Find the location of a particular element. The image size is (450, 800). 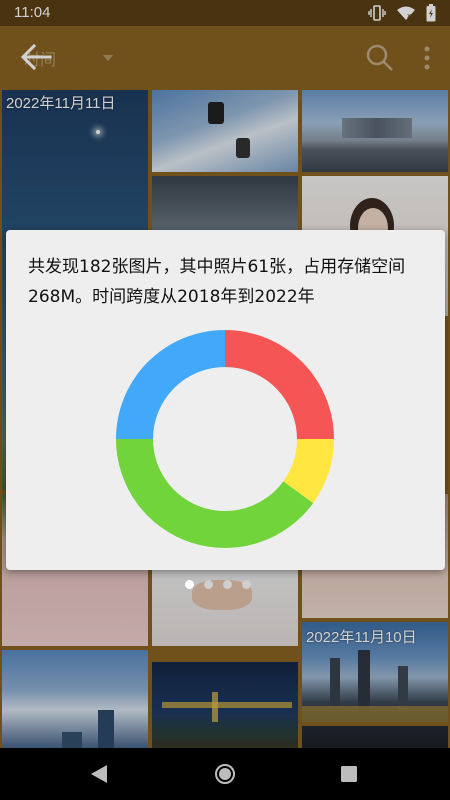

nav-recents-icon is located at coordinates (349, 774).